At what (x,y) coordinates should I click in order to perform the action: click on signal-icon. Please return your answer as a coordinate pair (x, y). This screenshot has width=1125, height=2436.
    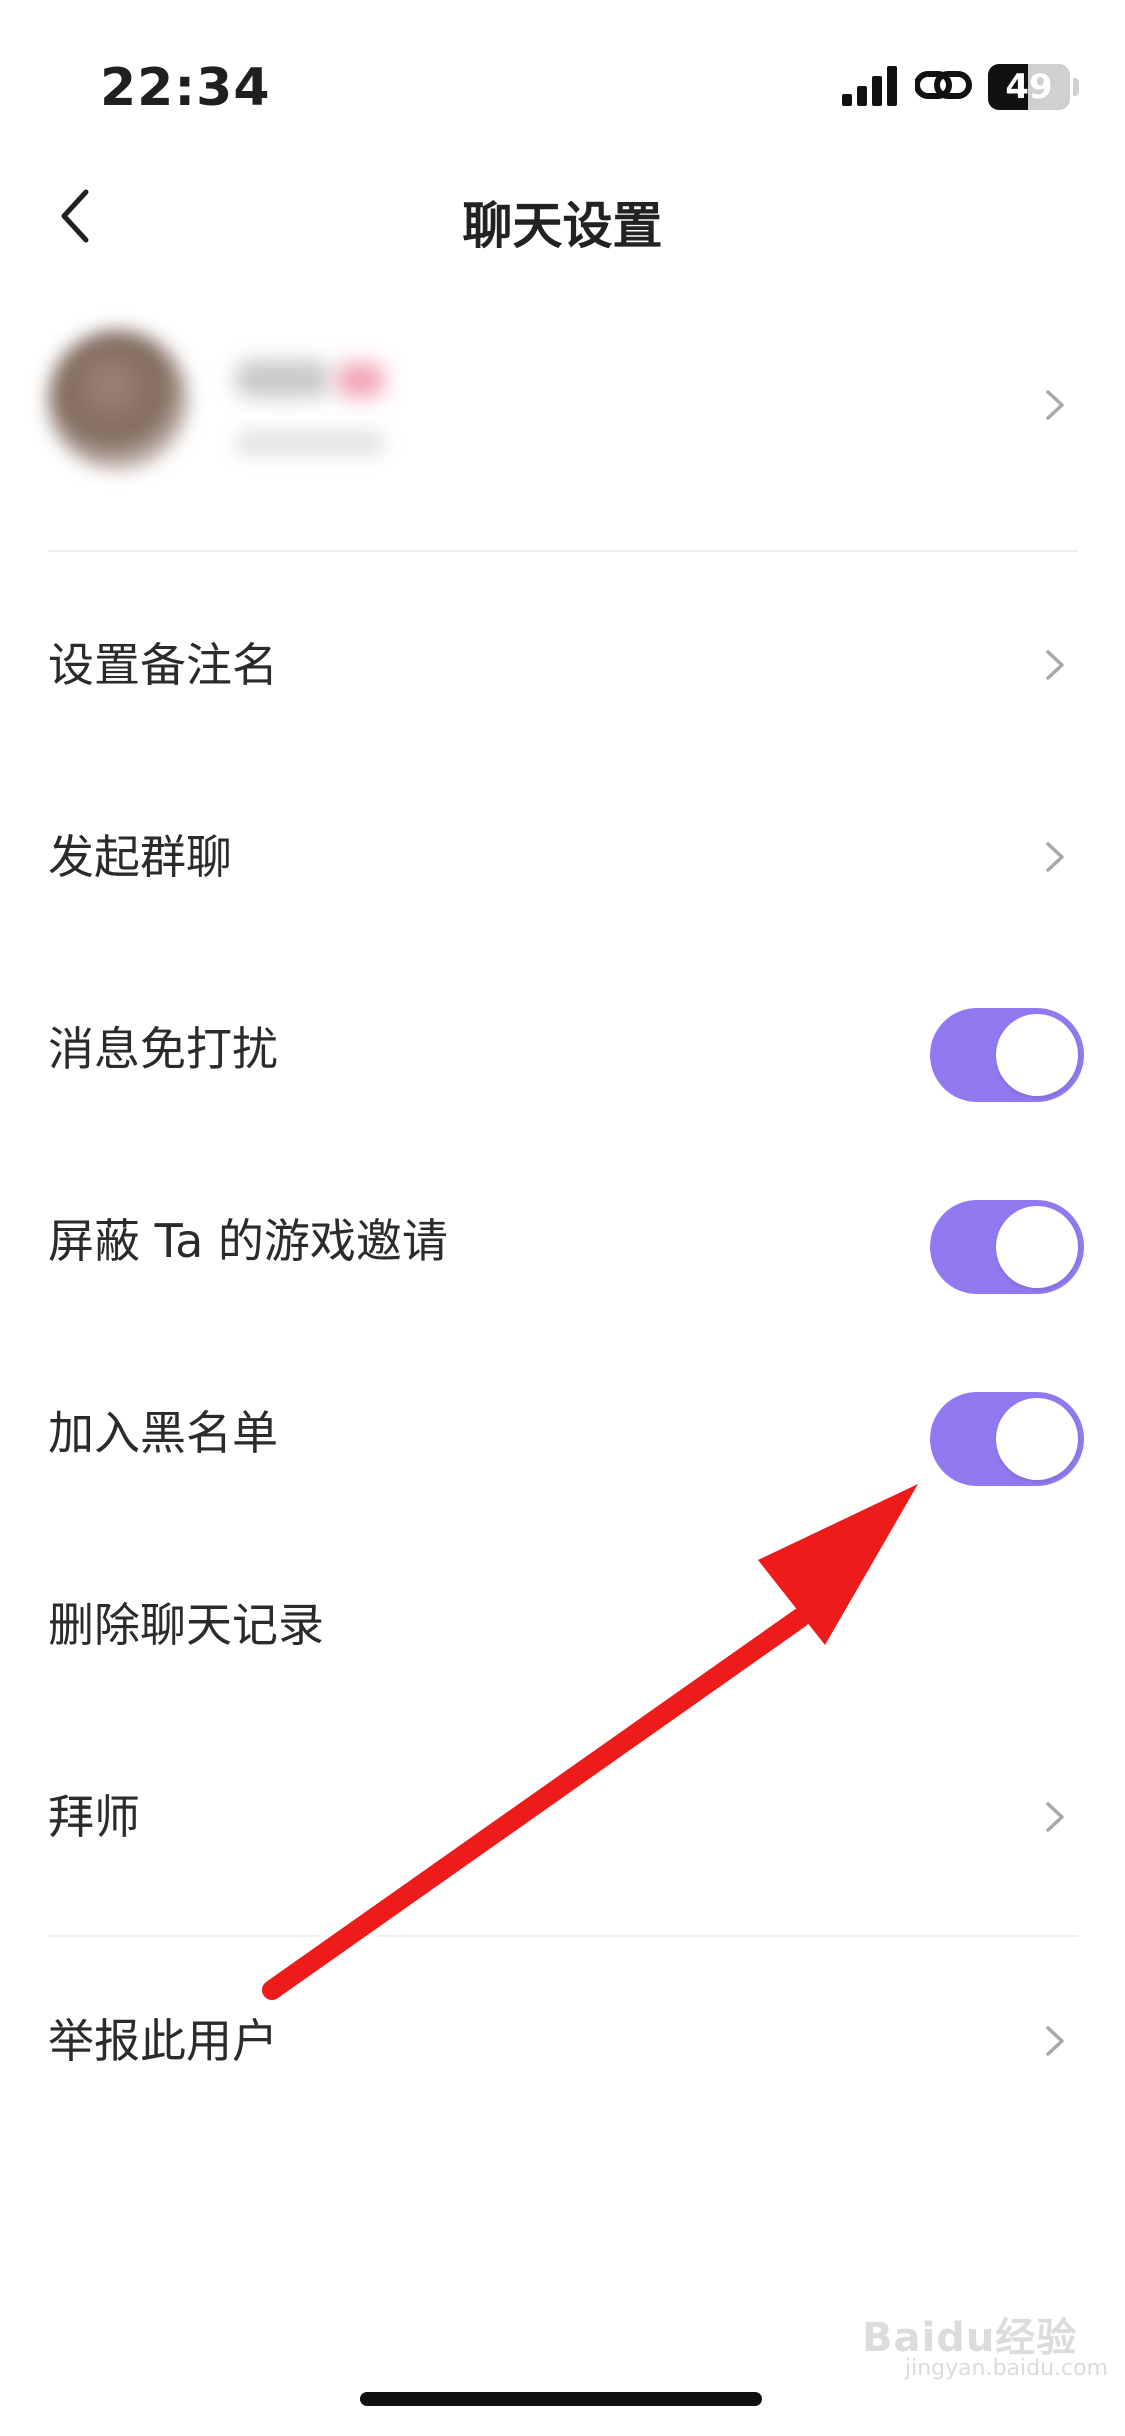
    Looking at the image, I should click on (869, 86).